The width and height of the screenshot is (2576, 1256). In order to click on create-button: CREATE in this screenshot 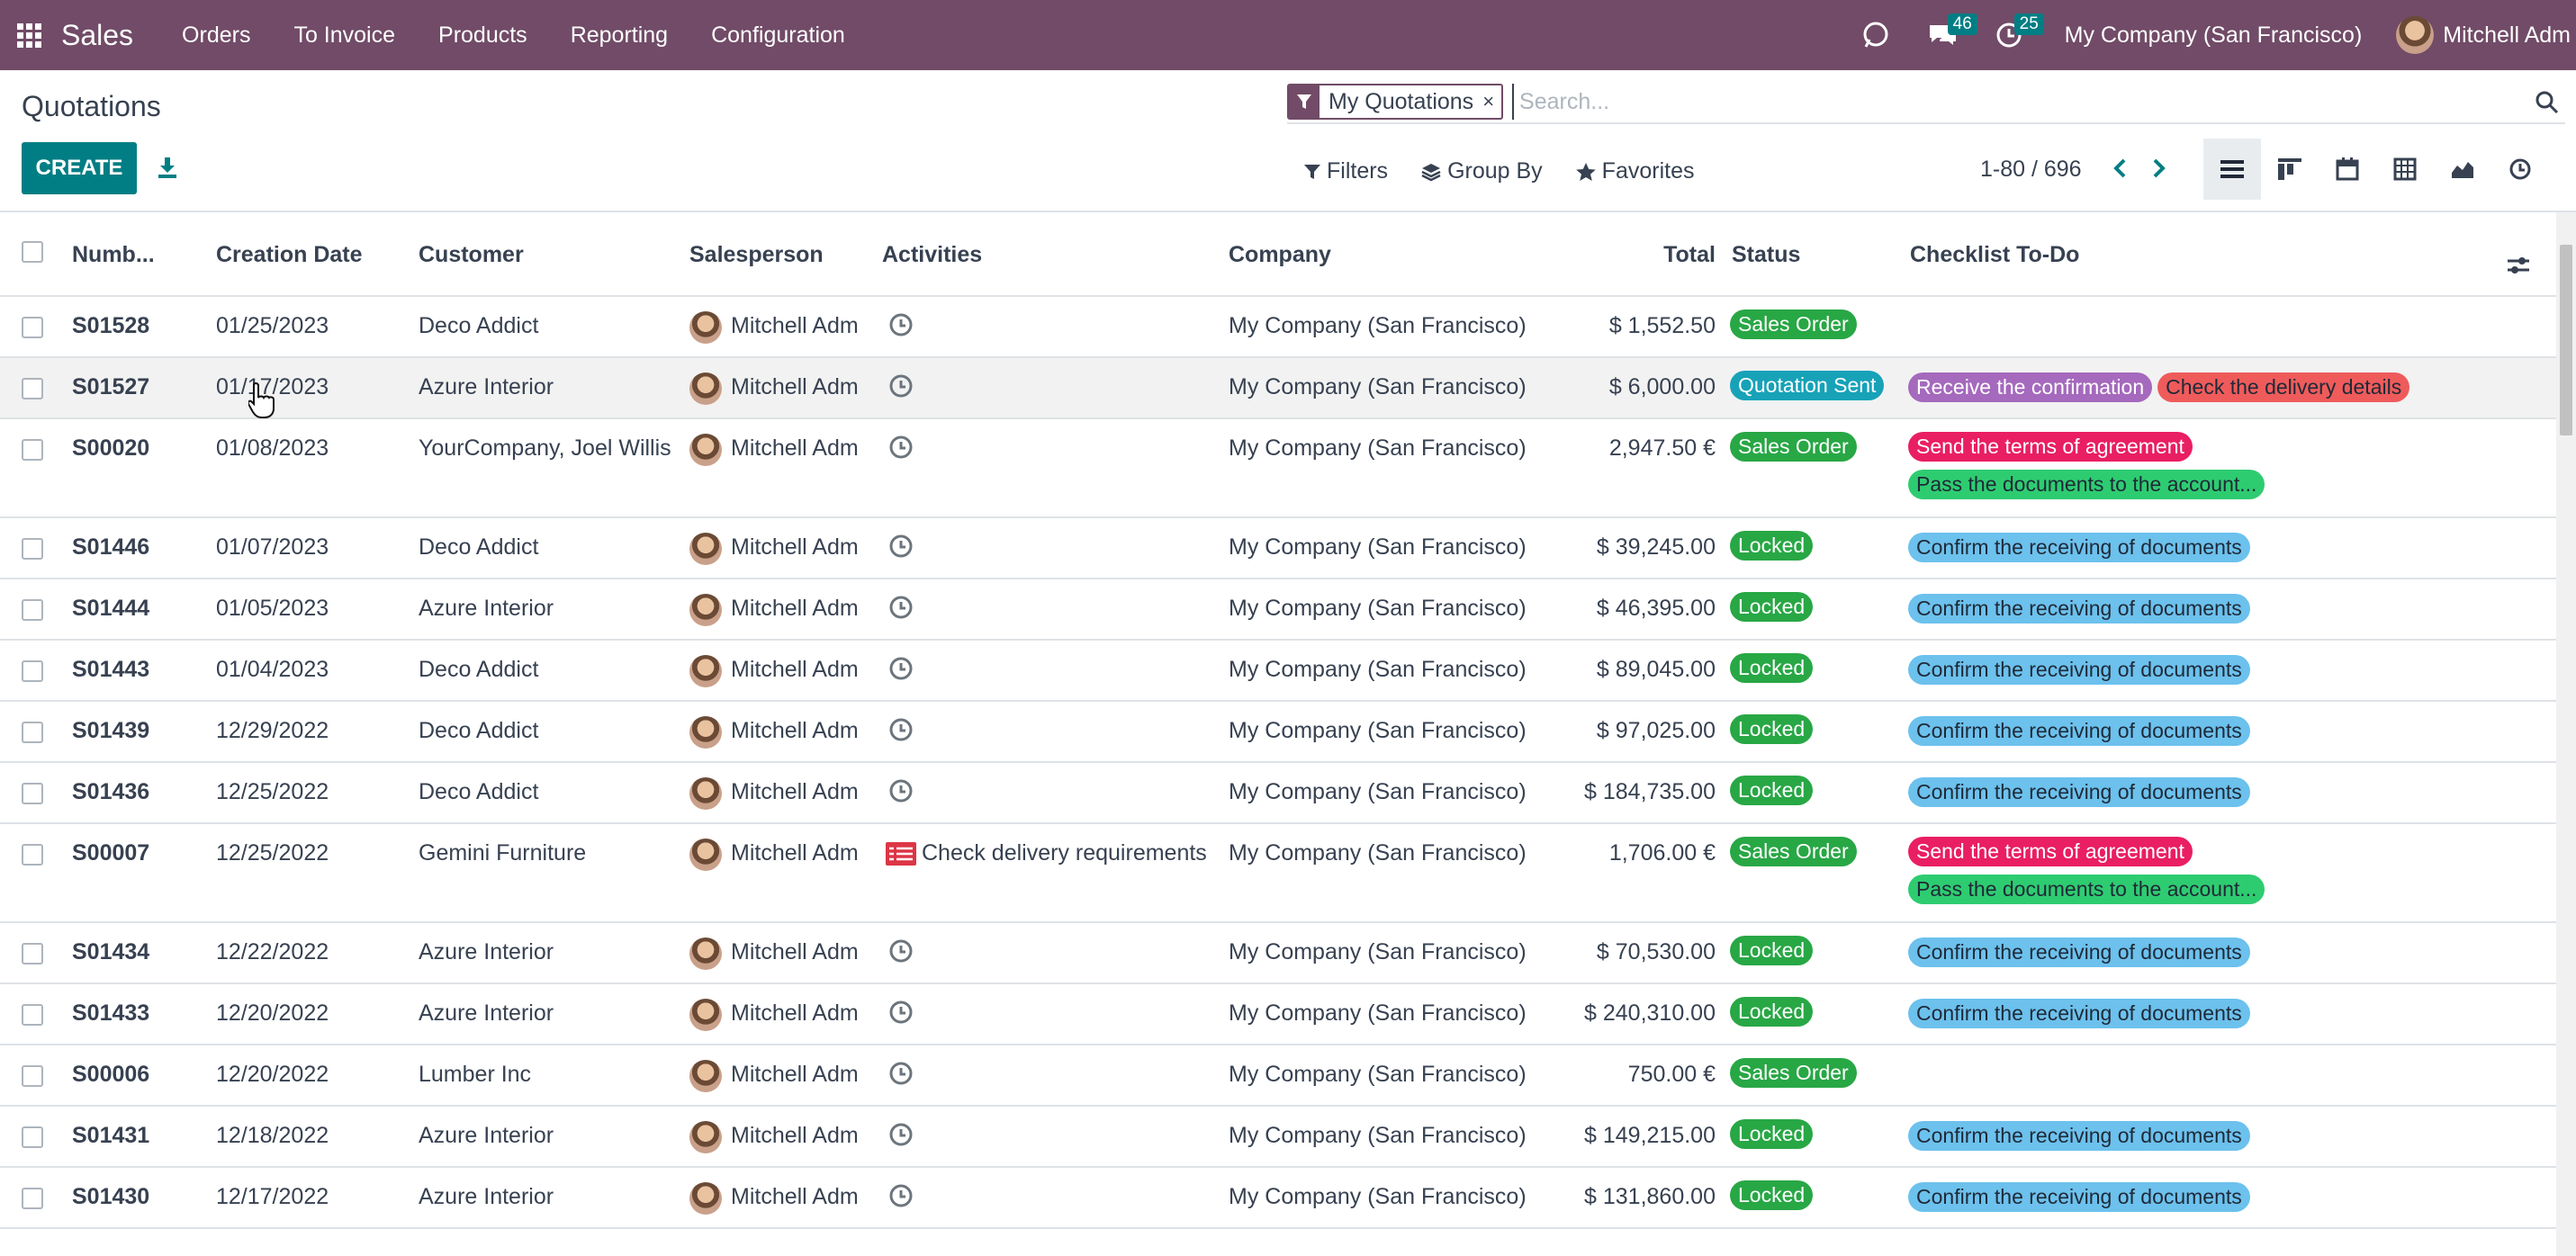, I will do `click(79, 168)`.